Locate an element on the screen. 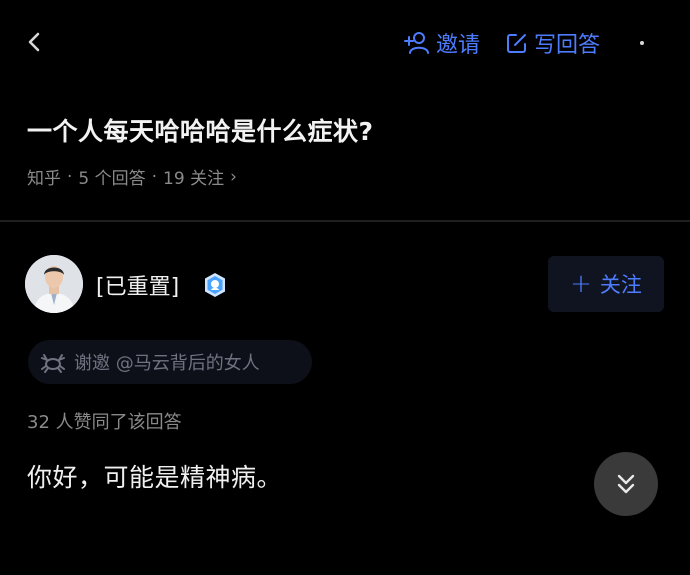  avatar is located at coordinates (54, 284).